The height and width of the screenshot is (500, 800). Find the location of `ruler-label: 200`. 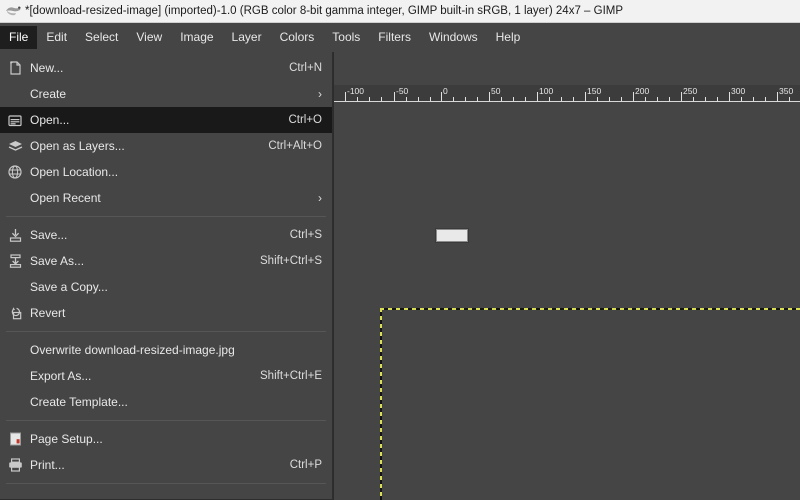

ruler-label: 200 is located at coordinates (642, 91).